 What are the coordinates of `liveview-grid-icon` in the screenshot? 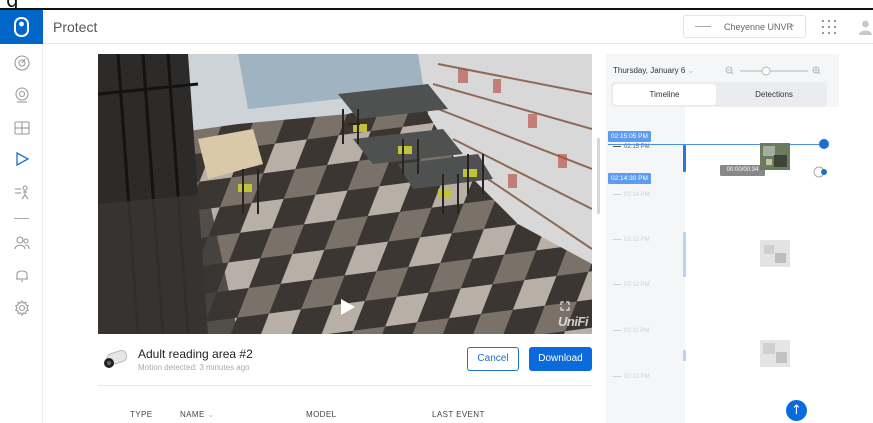 It's located at (22, 128).